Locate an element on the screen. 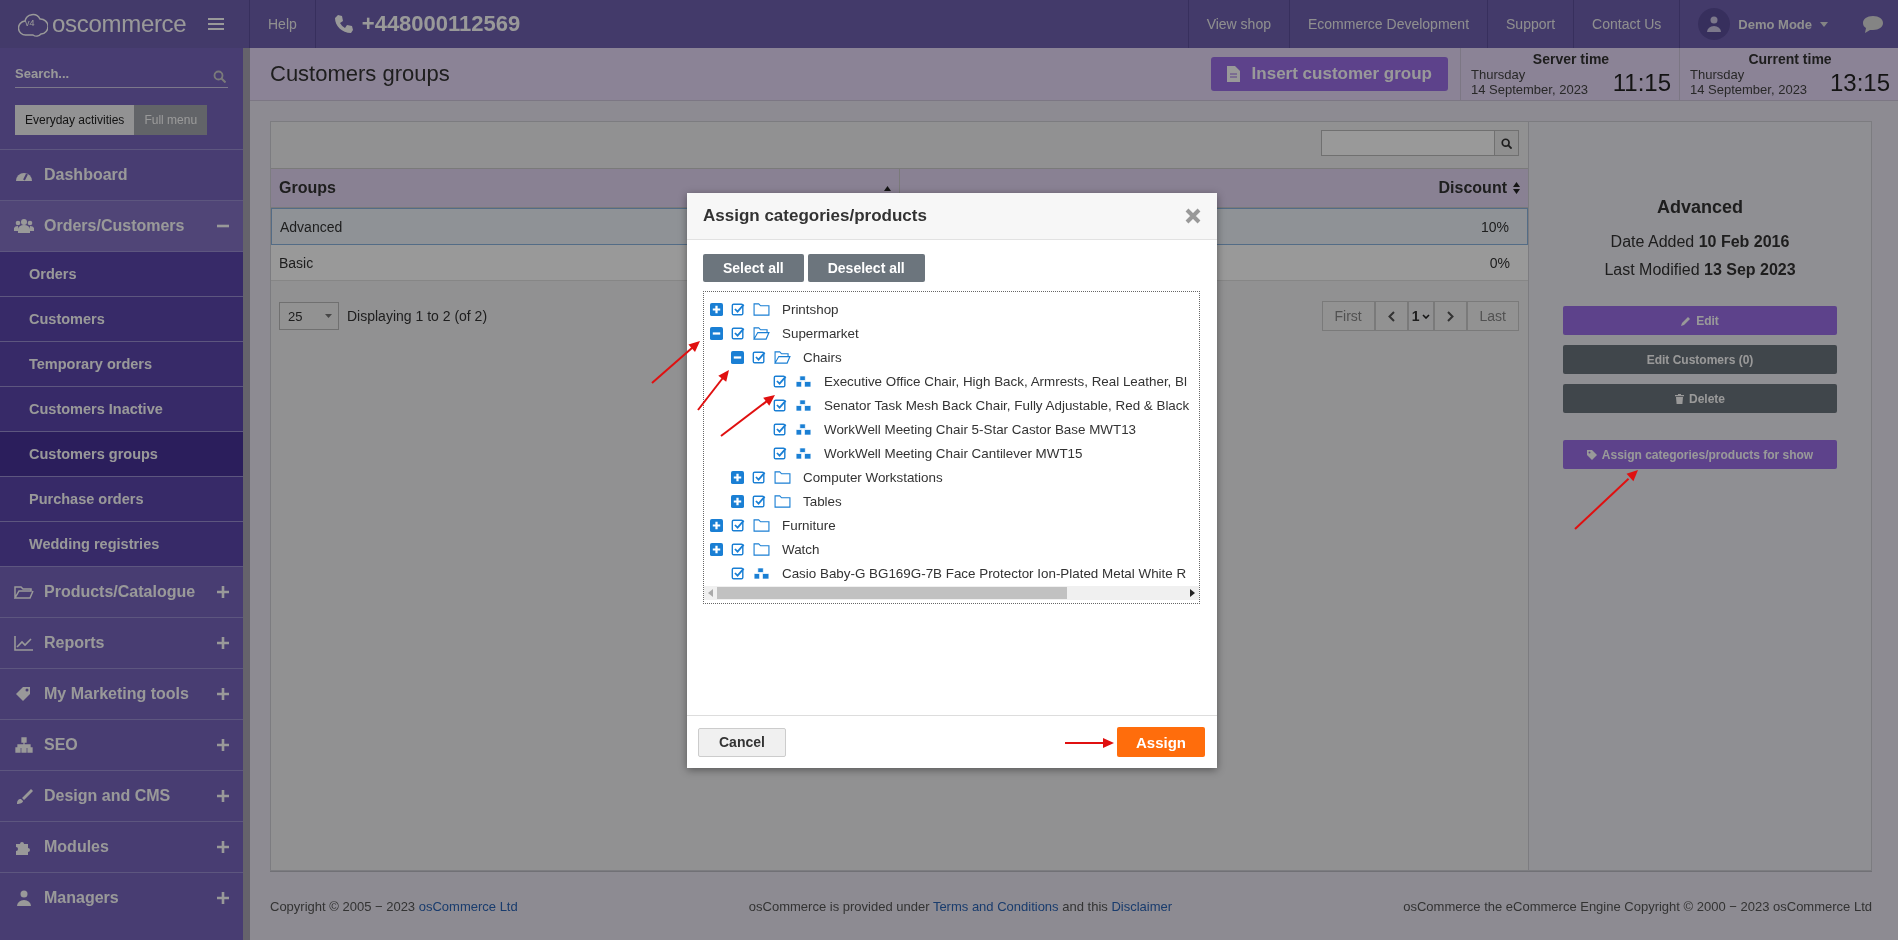  clock-time: 13:15 is located at coordinates (1859, 83).